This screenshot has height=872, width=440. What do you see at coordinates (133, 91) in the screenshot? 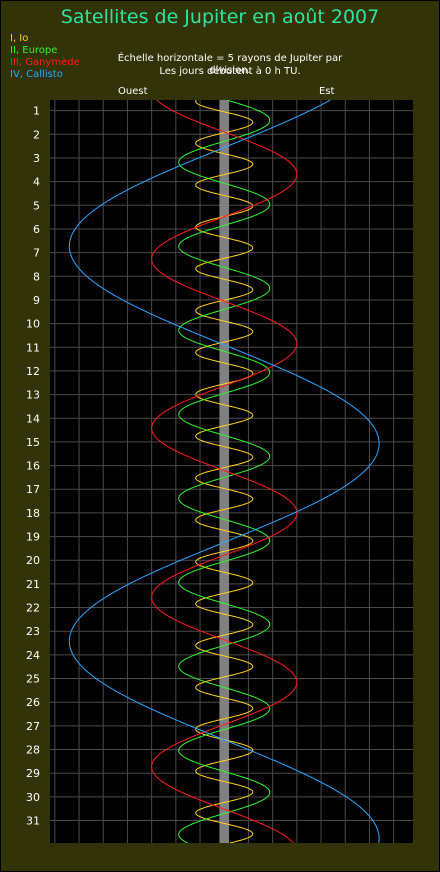
I see `west-label: Ouest` at bounding box center [133, 91].